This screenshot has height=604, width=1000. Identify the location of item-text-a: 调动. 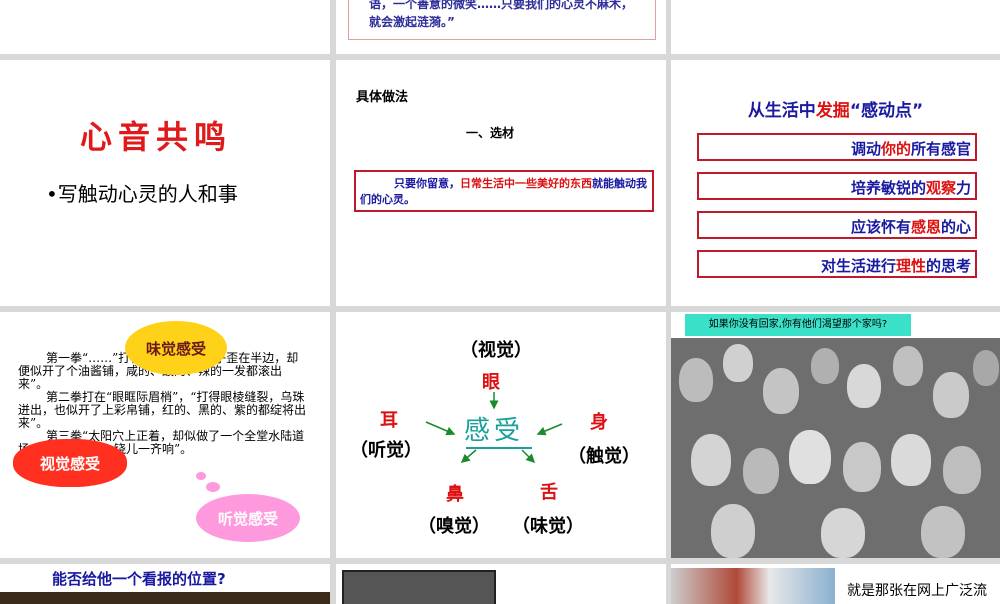
(865, 149).